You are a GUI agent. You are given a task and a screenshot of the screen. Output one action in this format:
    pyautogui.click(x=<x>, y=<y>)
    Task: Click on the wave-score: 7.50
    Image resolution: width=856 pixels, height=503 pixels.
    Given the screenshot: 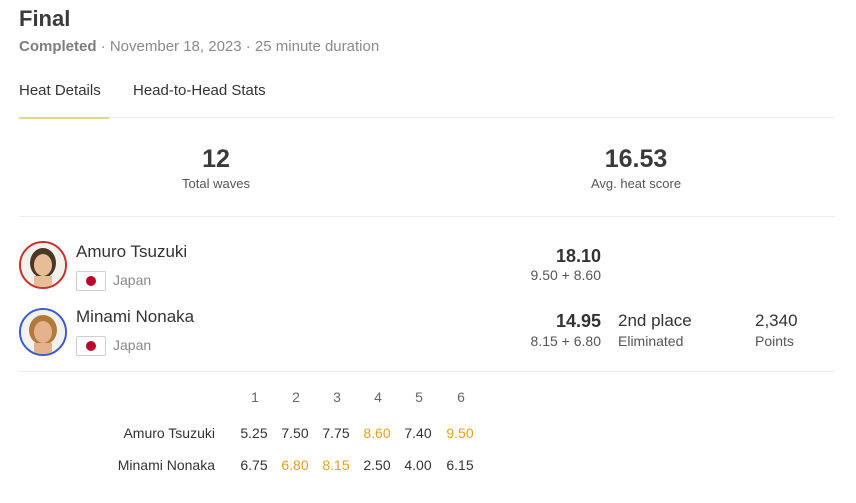 What is the action you would take?
    pyautogui.click(x=295, y=433)
    